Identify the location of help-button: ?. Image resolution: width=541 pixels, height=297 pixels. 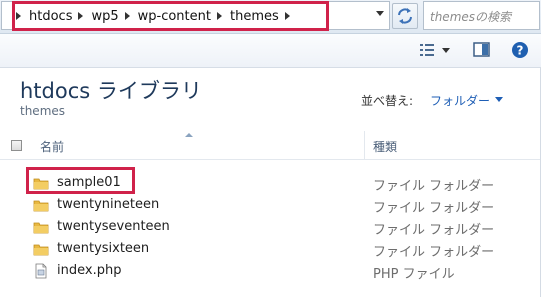
(520, 50).